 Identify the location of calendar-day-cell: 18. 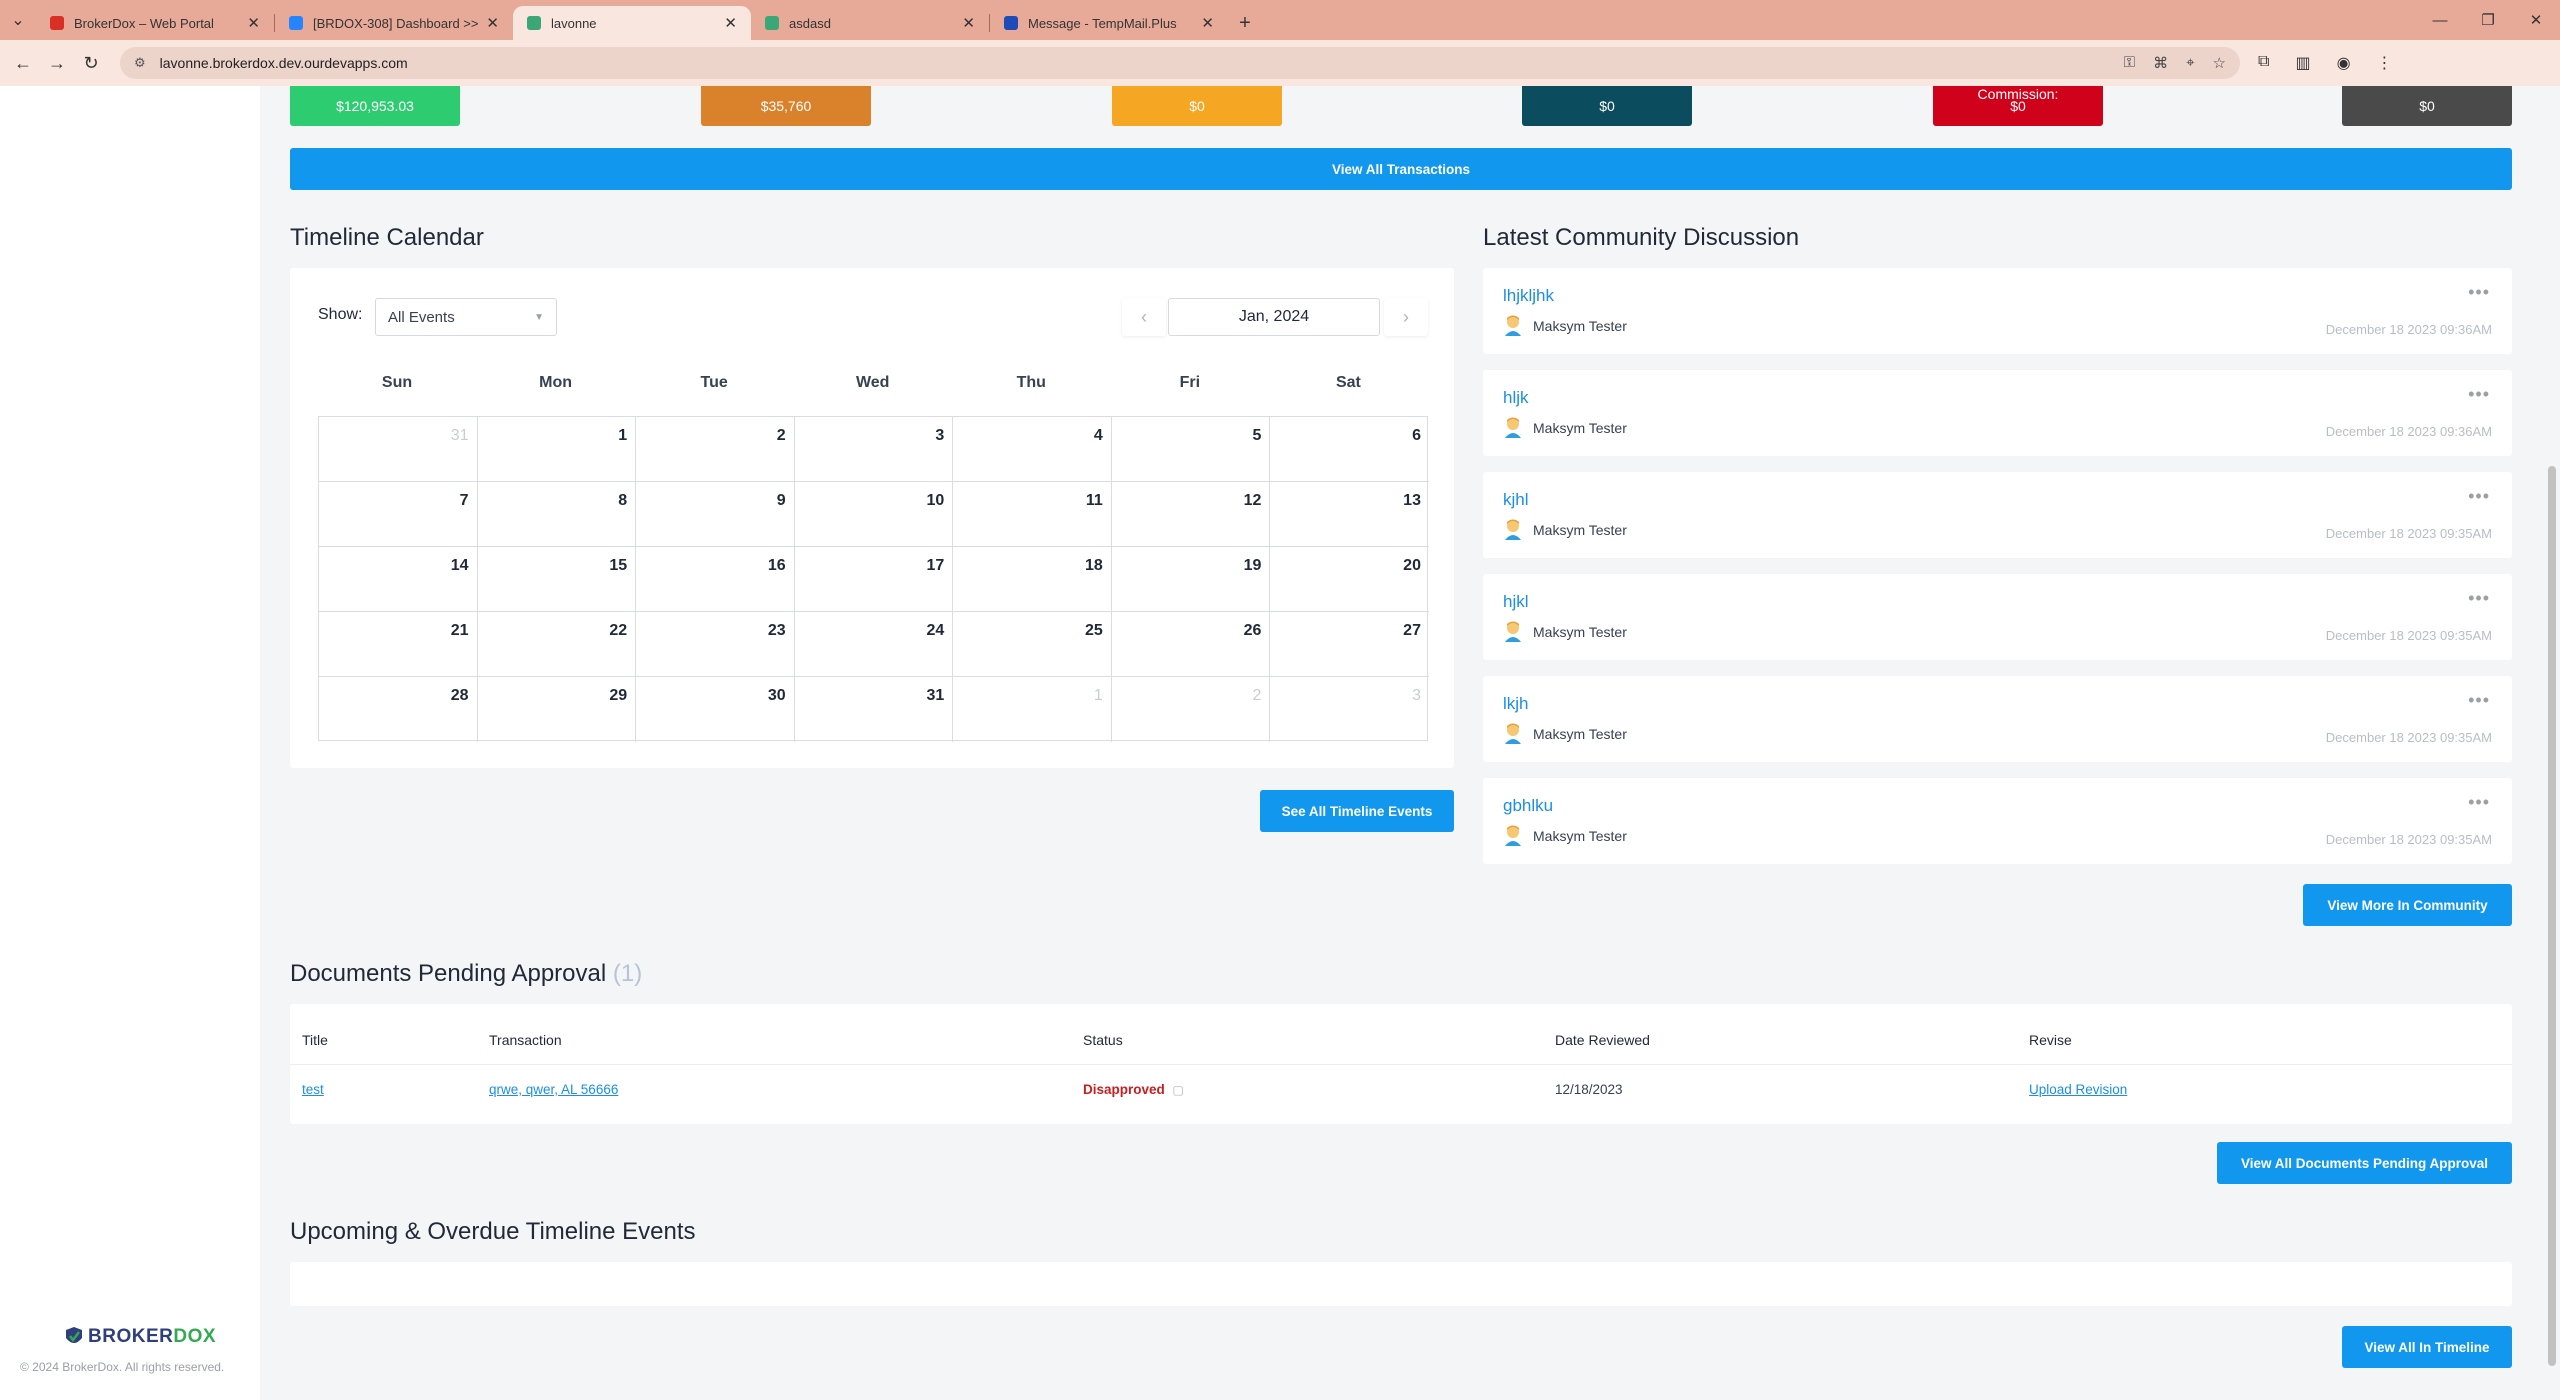
(1032, 579).